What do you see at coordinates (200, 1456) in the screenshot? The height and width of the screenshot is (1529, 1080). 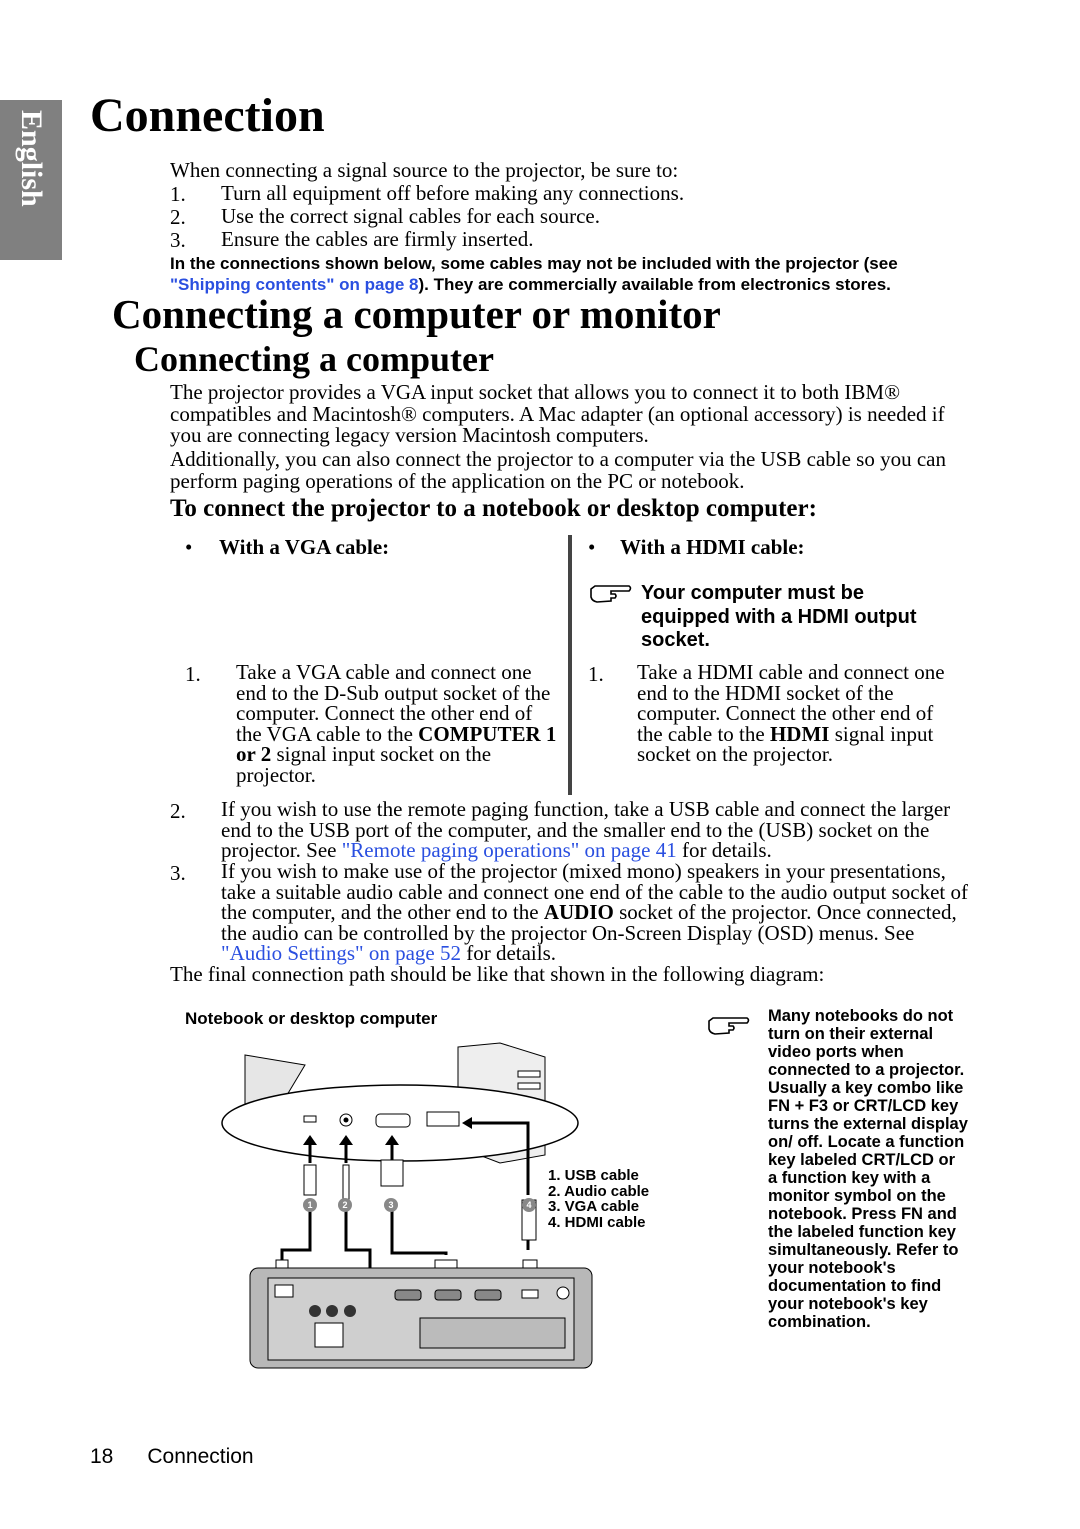 I see `footer-section: Connection` at bounding box center [200, 1456].